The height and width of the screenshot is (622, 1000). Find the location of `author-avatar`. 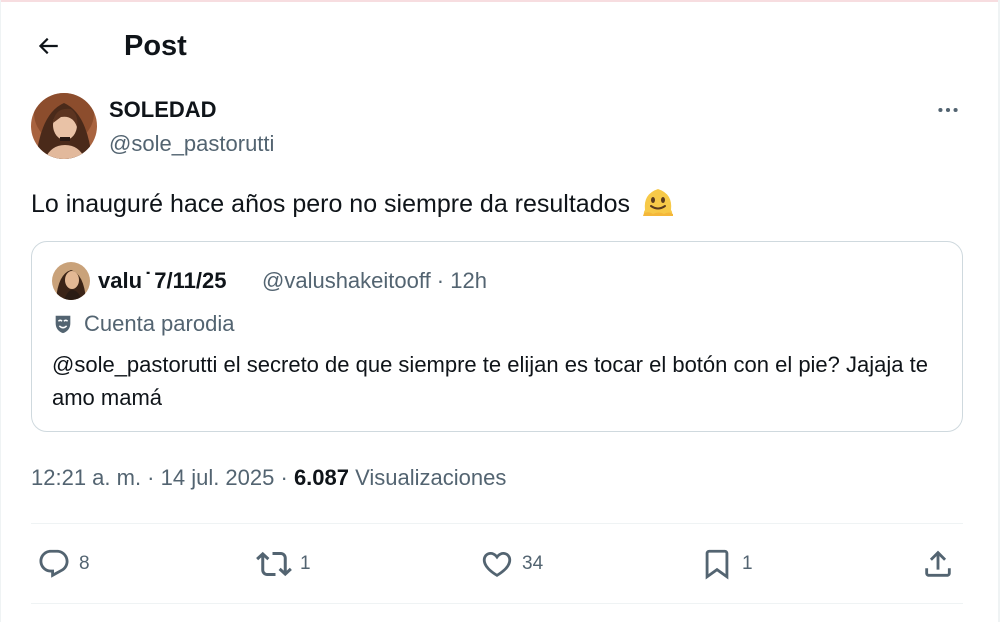

author-avatar is located at coordinates (64, 126).